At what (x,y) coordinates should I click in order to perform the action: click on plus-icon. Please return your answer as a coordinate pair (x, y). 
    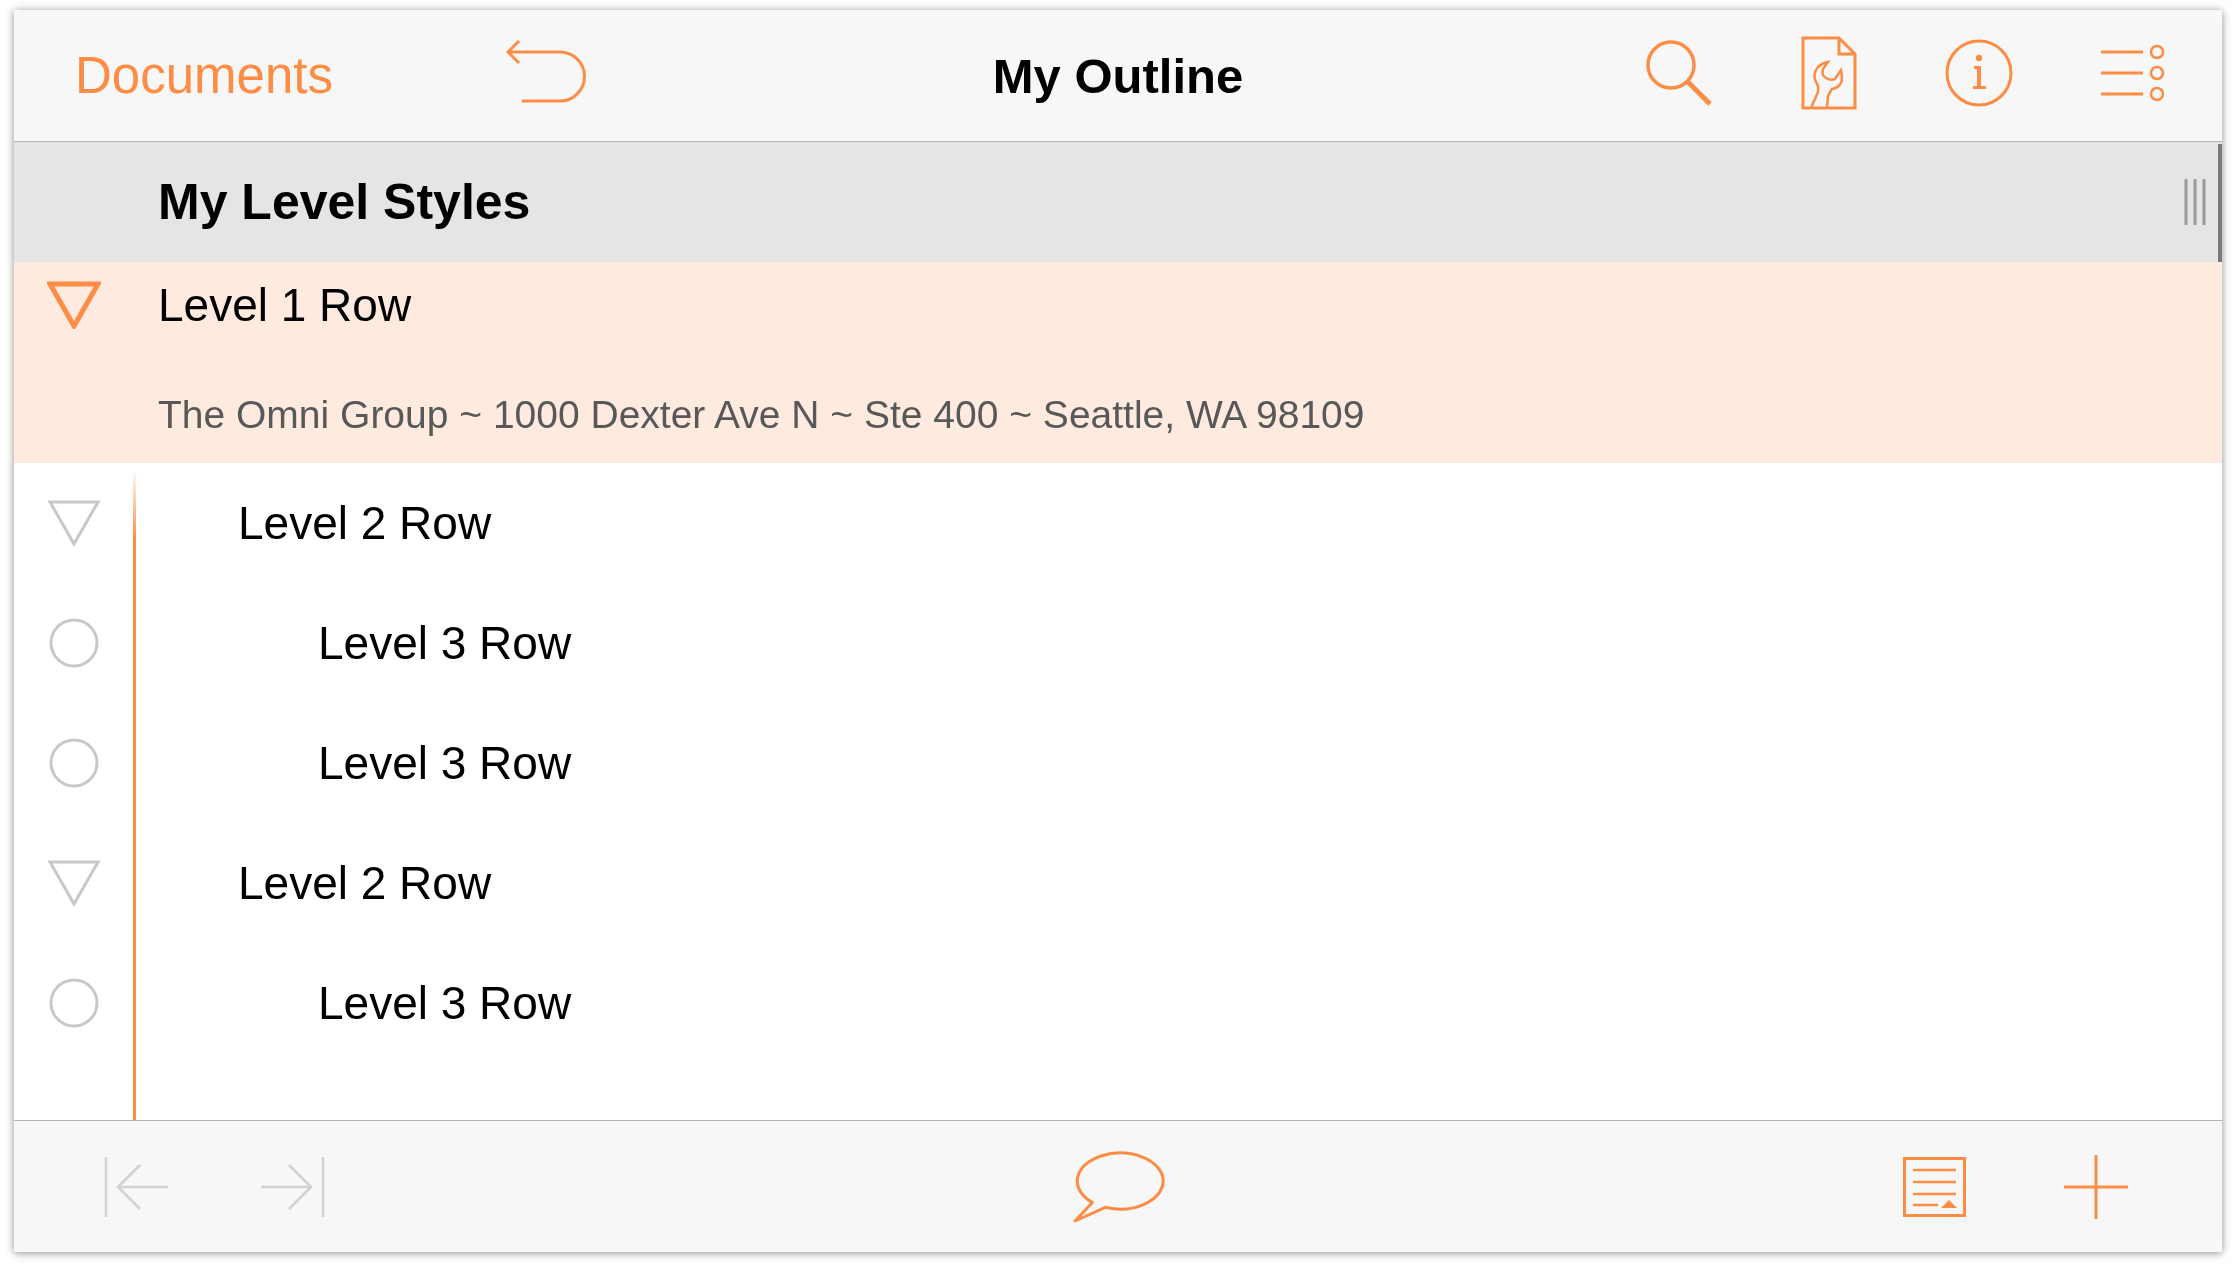
    Looking at the image, I should click on (2096, 1186).